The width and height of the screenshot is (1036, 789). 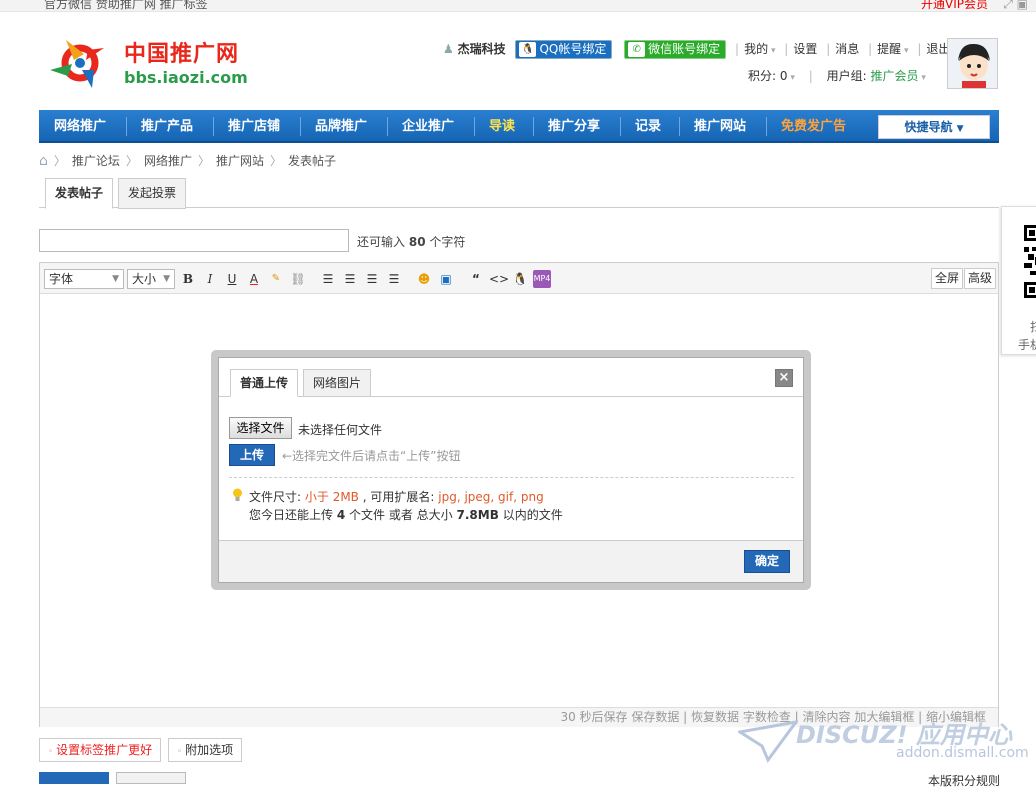 What do you see at coordinates (381, 242) in the screenshot?
I see `remaining-prefix: 还可输入` at bounding box center [381, 242].